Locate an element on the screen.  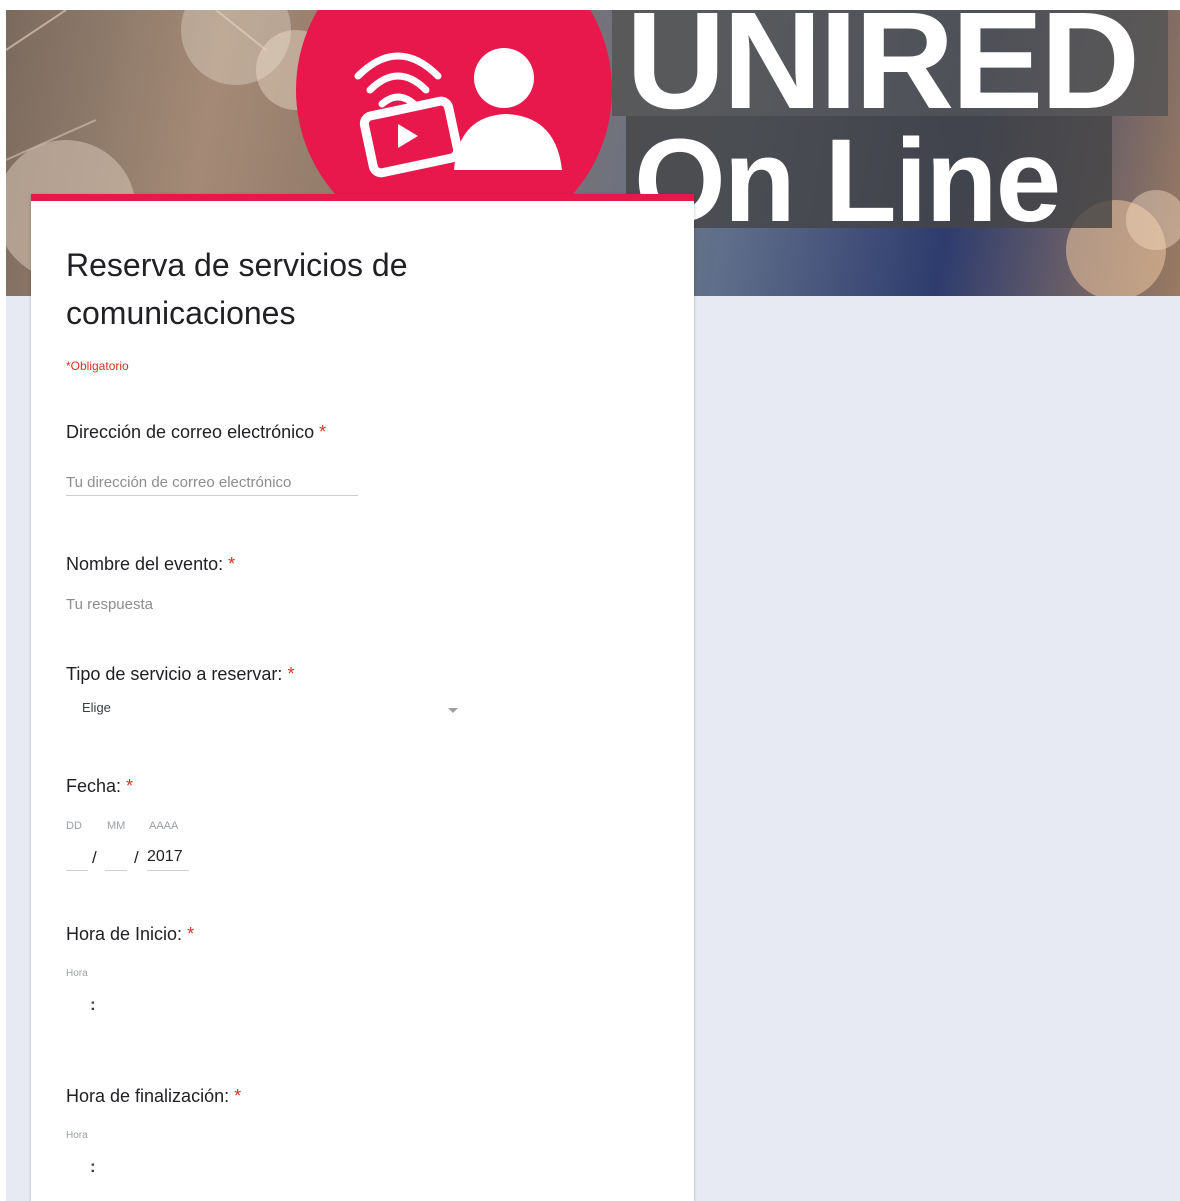
email-label-text: Dirección de correo electrónico is located at coordinates (190, 432).